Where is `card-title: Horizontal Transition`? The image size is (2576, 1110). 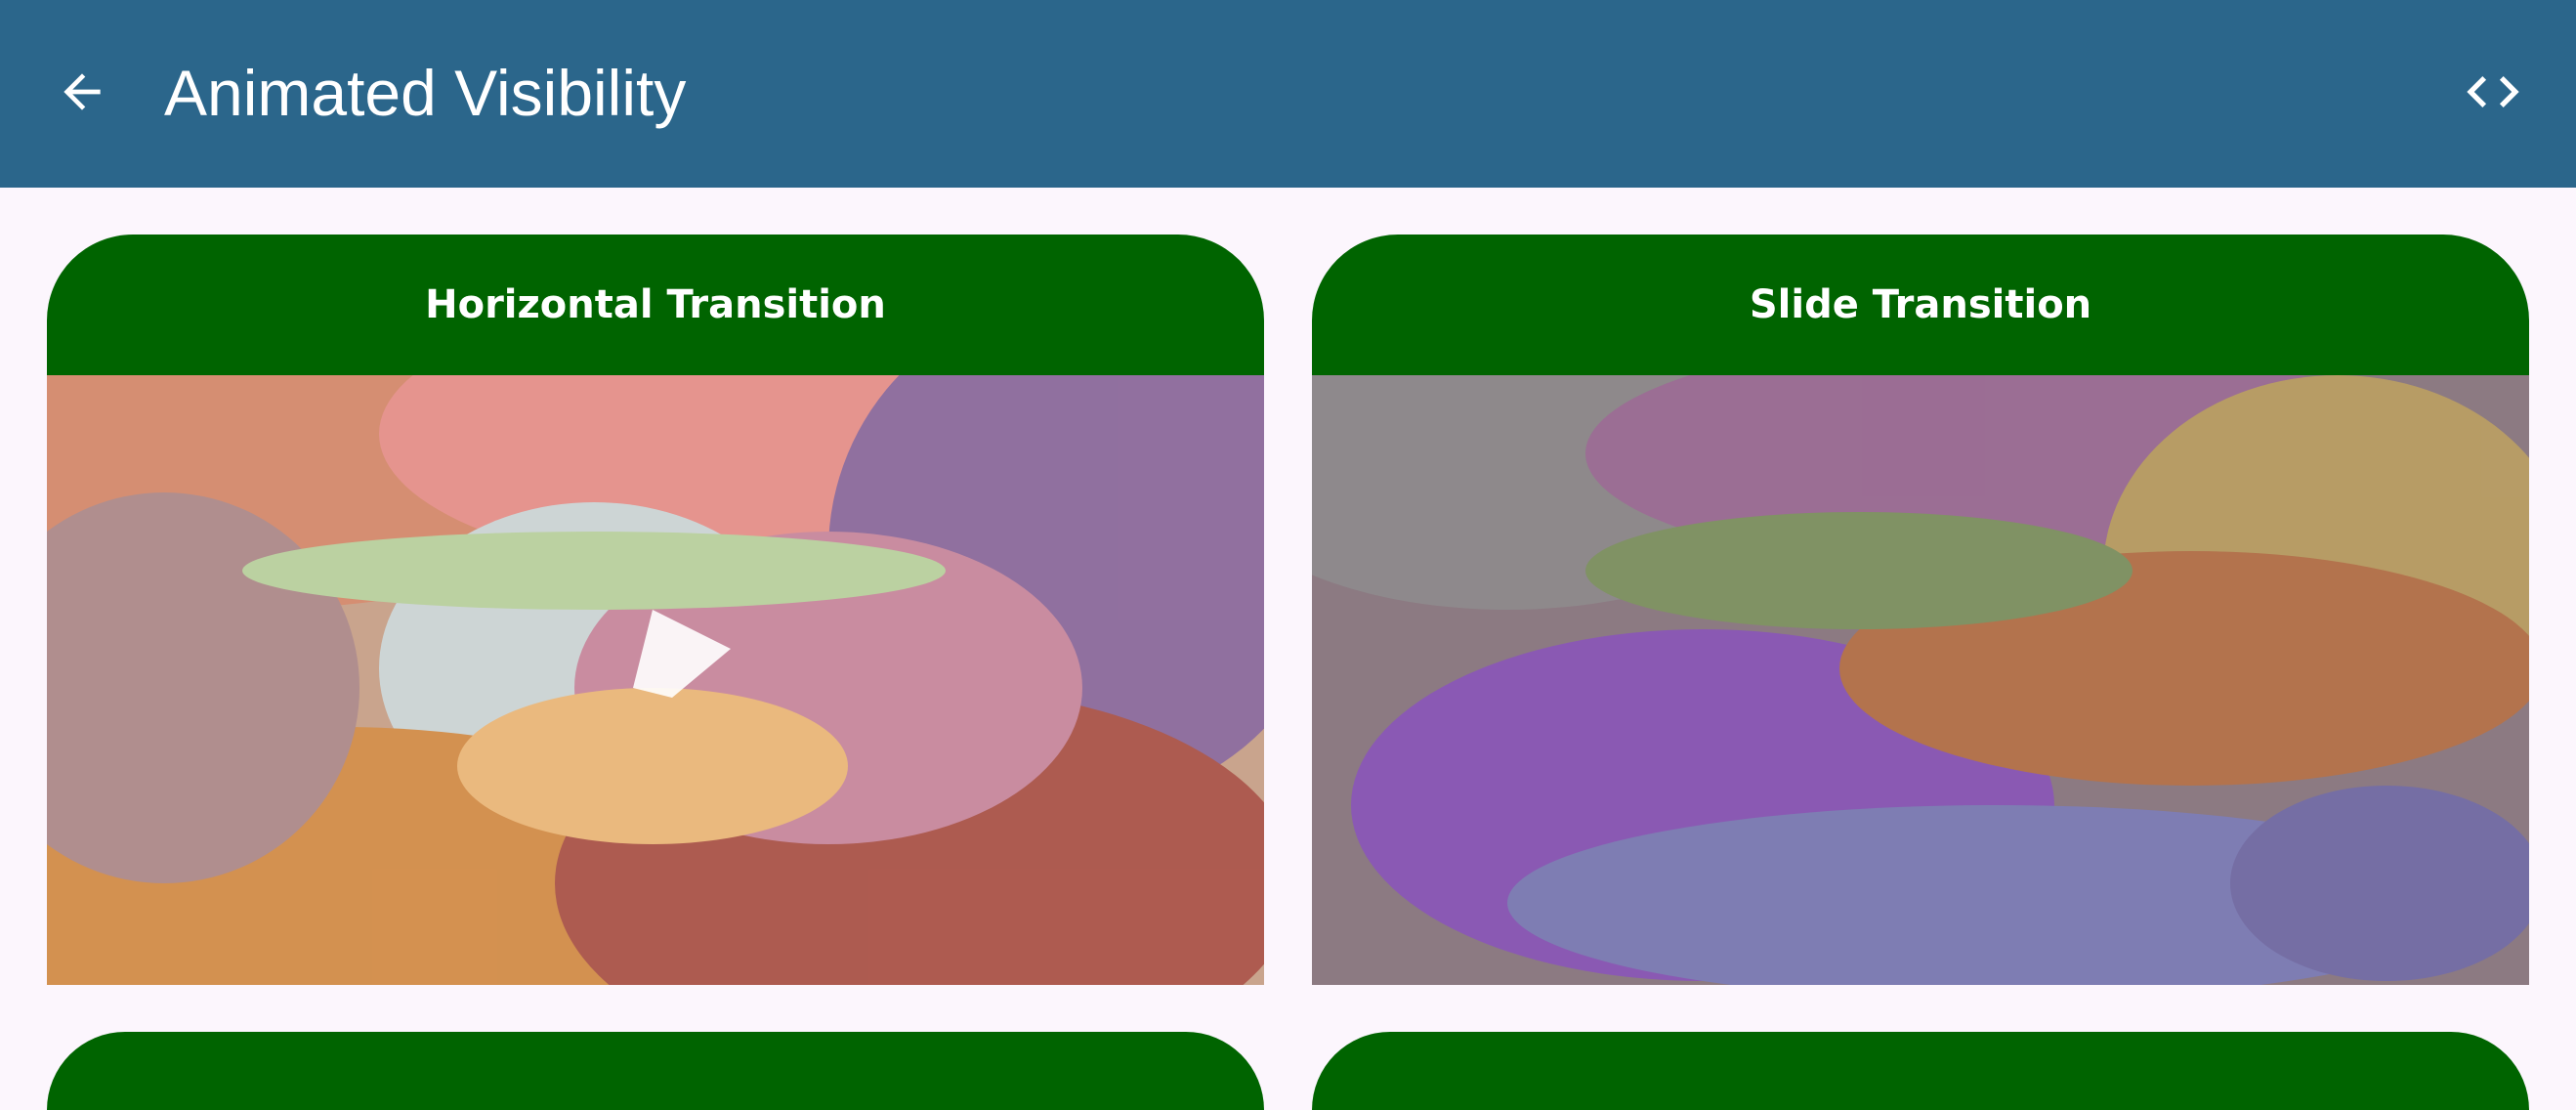 card-title: Horizontal Transition is located at coordinates (655, 305).